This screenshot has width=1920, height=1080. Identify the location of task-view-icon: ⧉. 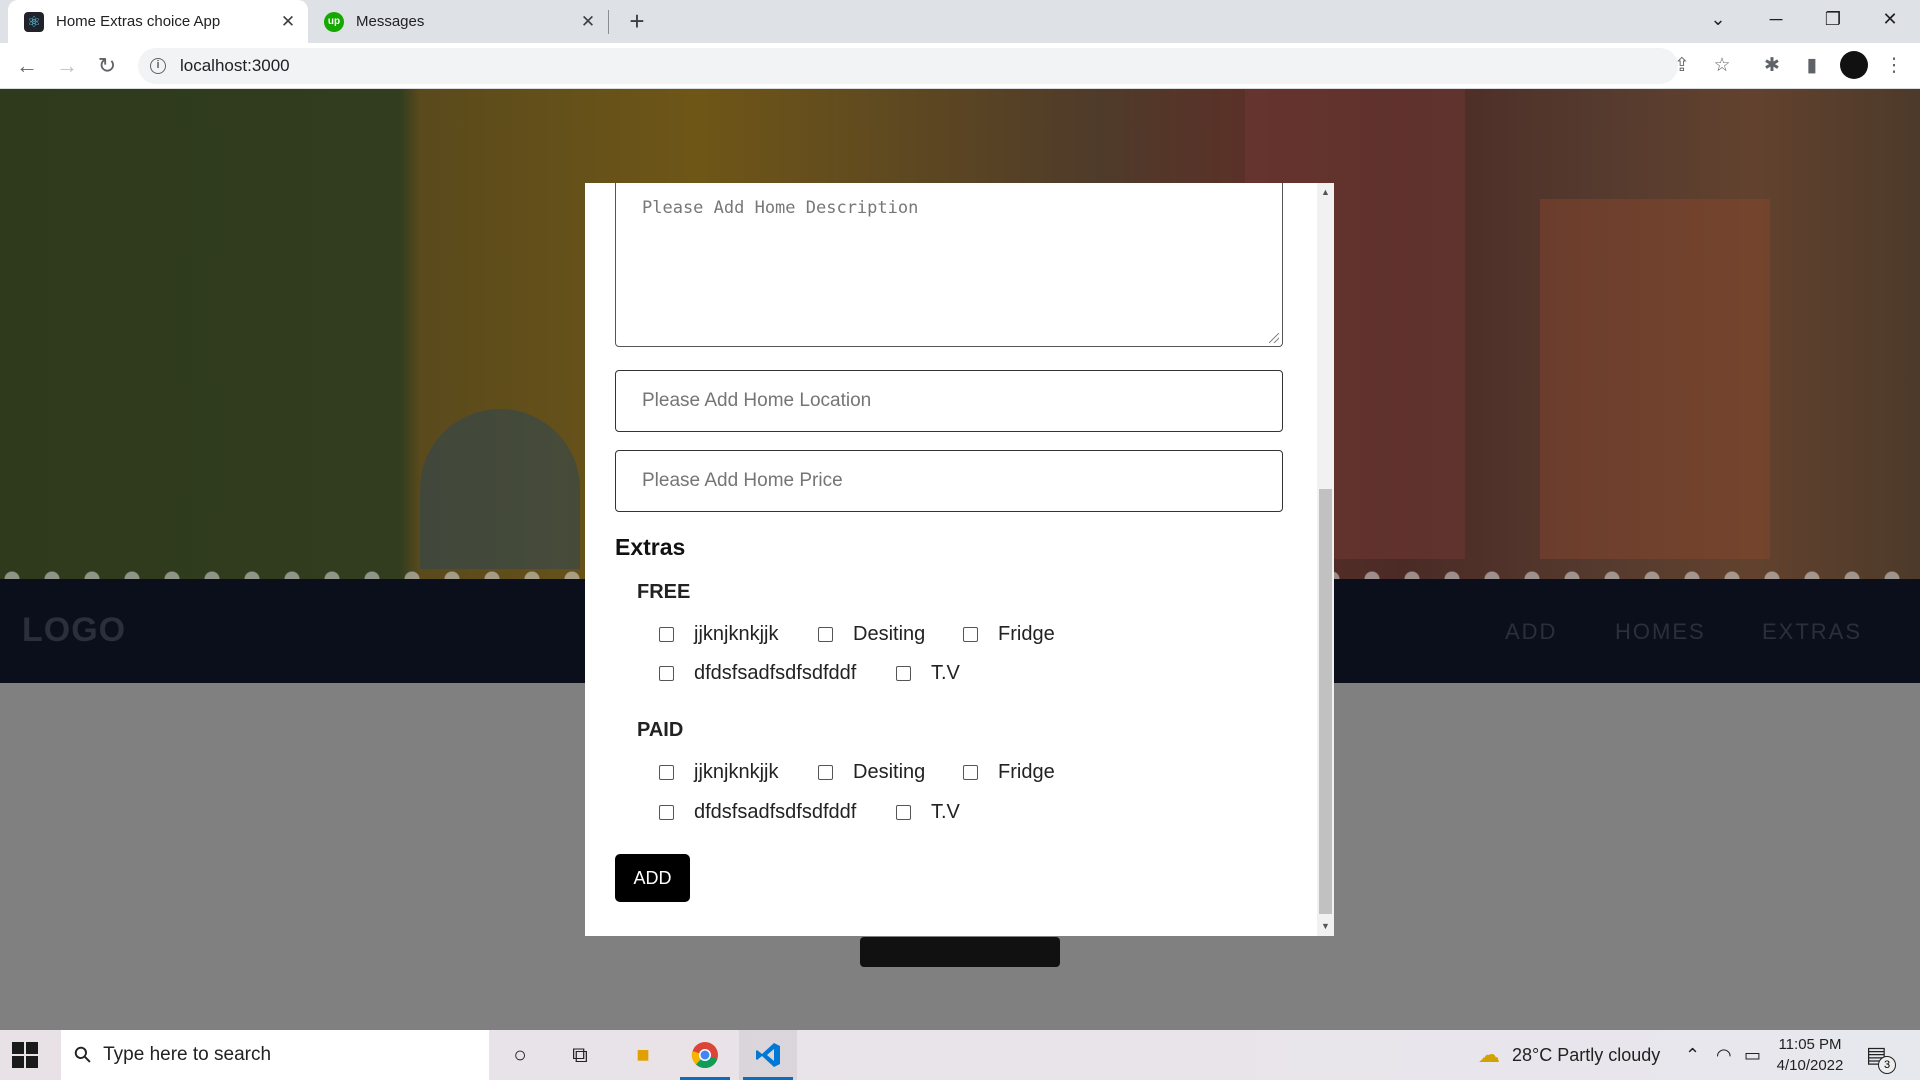
(580, 1055).